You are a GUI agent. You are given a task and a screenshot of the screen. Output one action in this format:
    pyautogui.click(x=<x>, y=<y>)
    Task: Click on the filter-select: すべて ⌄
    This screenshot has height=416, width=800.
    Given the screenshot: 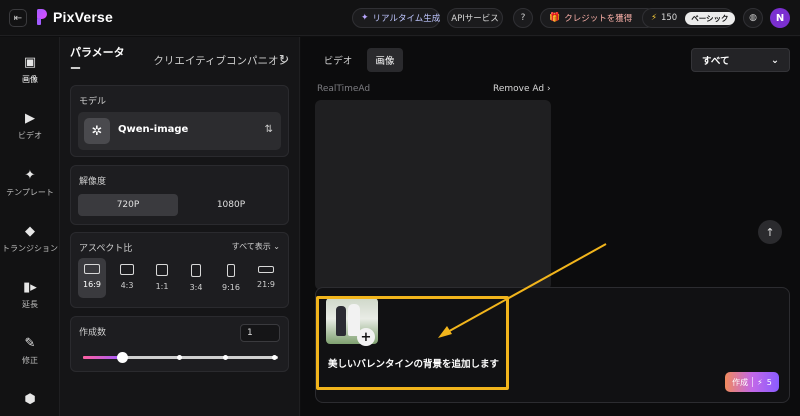 What is the action you would take?
    pyautogui.click(x=740, y=60)
    